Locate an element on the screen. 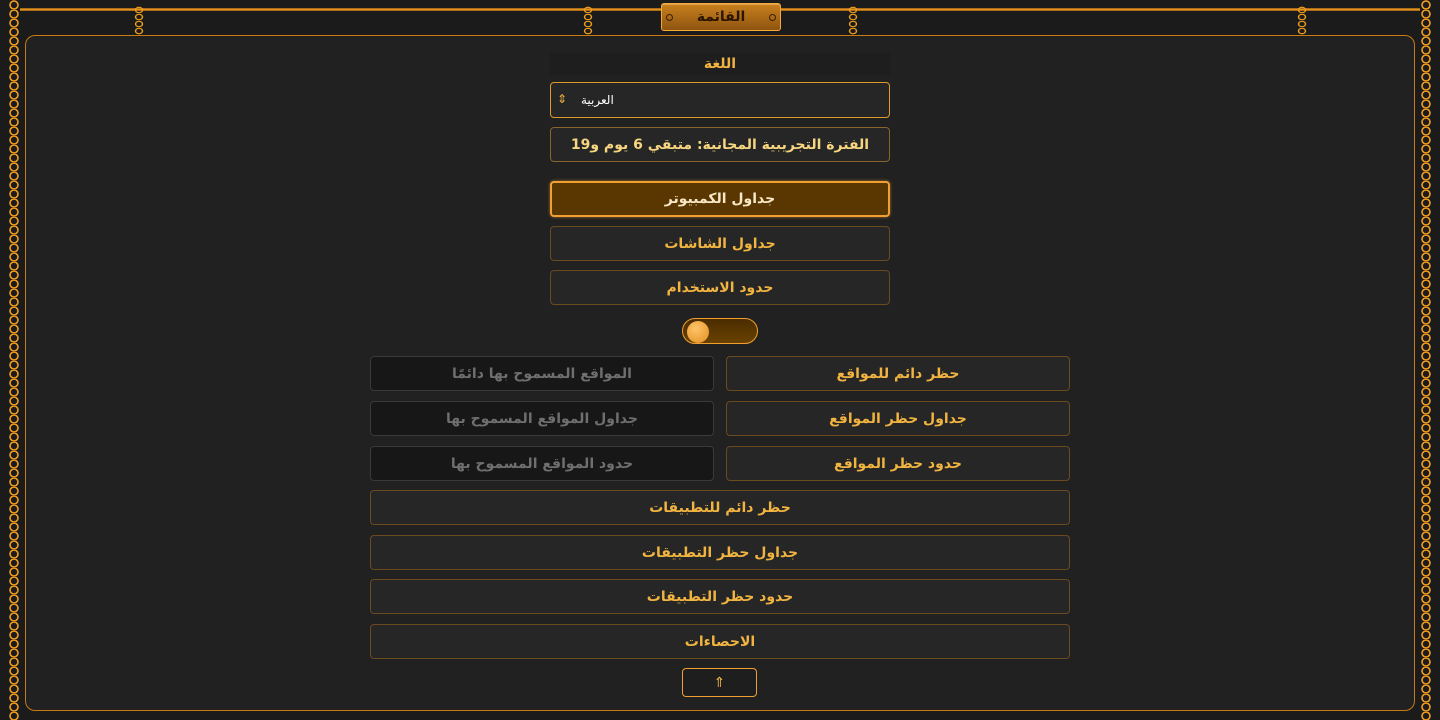  chain-border-right is located at coordinates (1426, 360).